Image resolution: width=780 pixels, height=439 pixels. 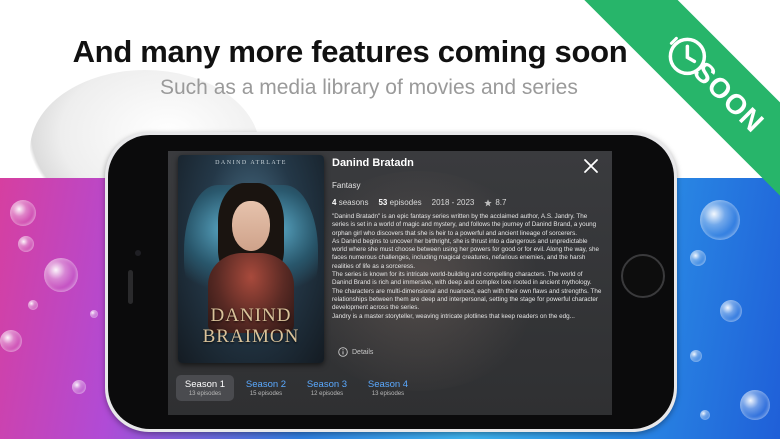 I want to click on seasons-count: 4, so click(x=334, y=202).